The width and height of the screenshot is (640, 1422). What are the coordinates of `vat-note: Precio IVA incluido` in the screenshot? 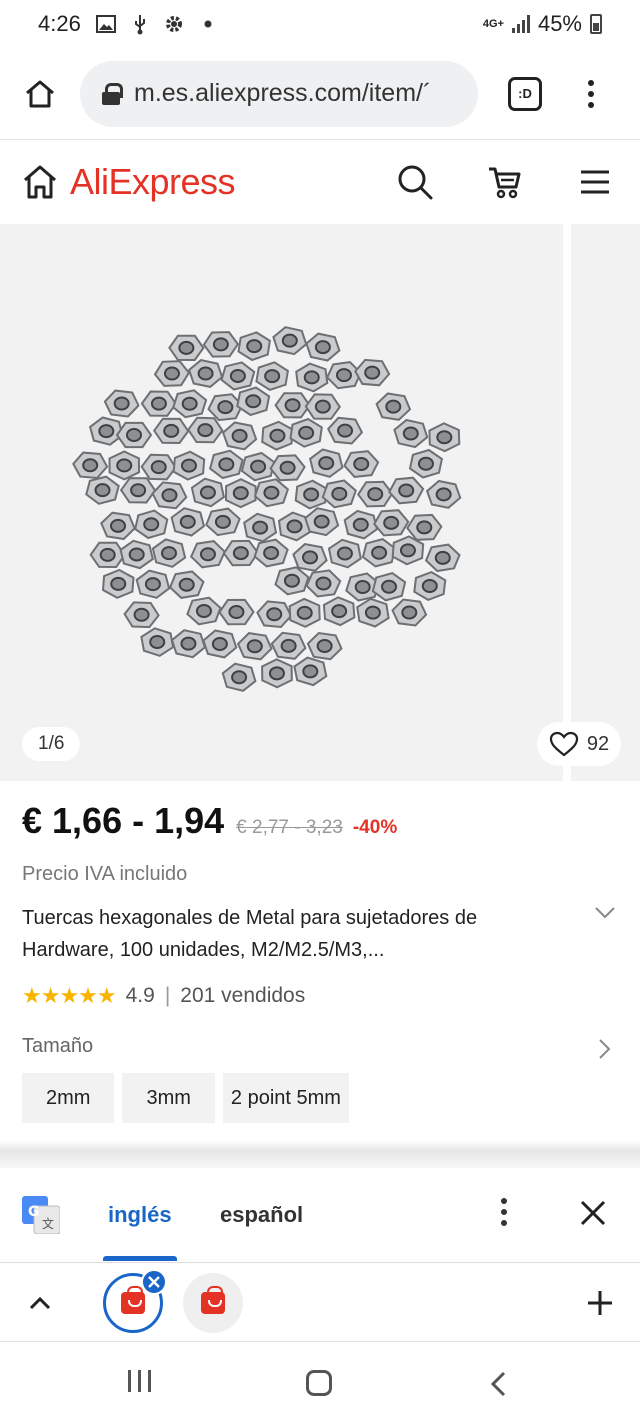 It's located at (105, 874).